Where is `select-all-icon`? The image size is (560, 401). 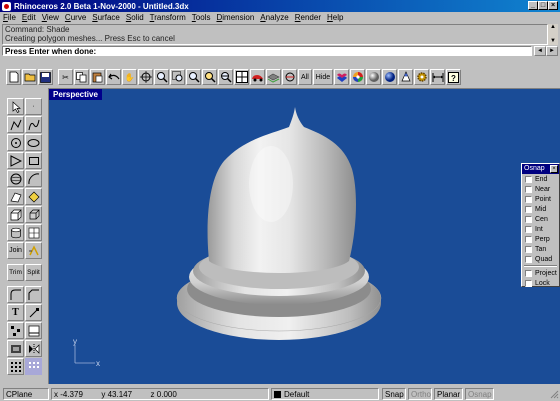 select-all-icon is located at coordinates (289, 77).